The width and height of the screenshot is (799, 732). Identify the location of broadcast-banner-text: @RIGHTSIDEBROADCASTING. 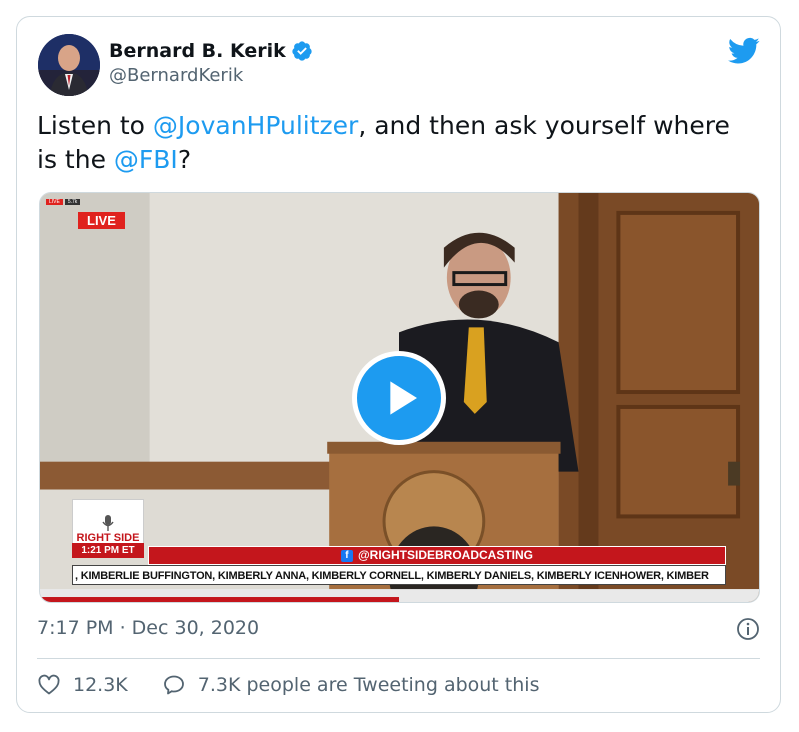
(445, 555).